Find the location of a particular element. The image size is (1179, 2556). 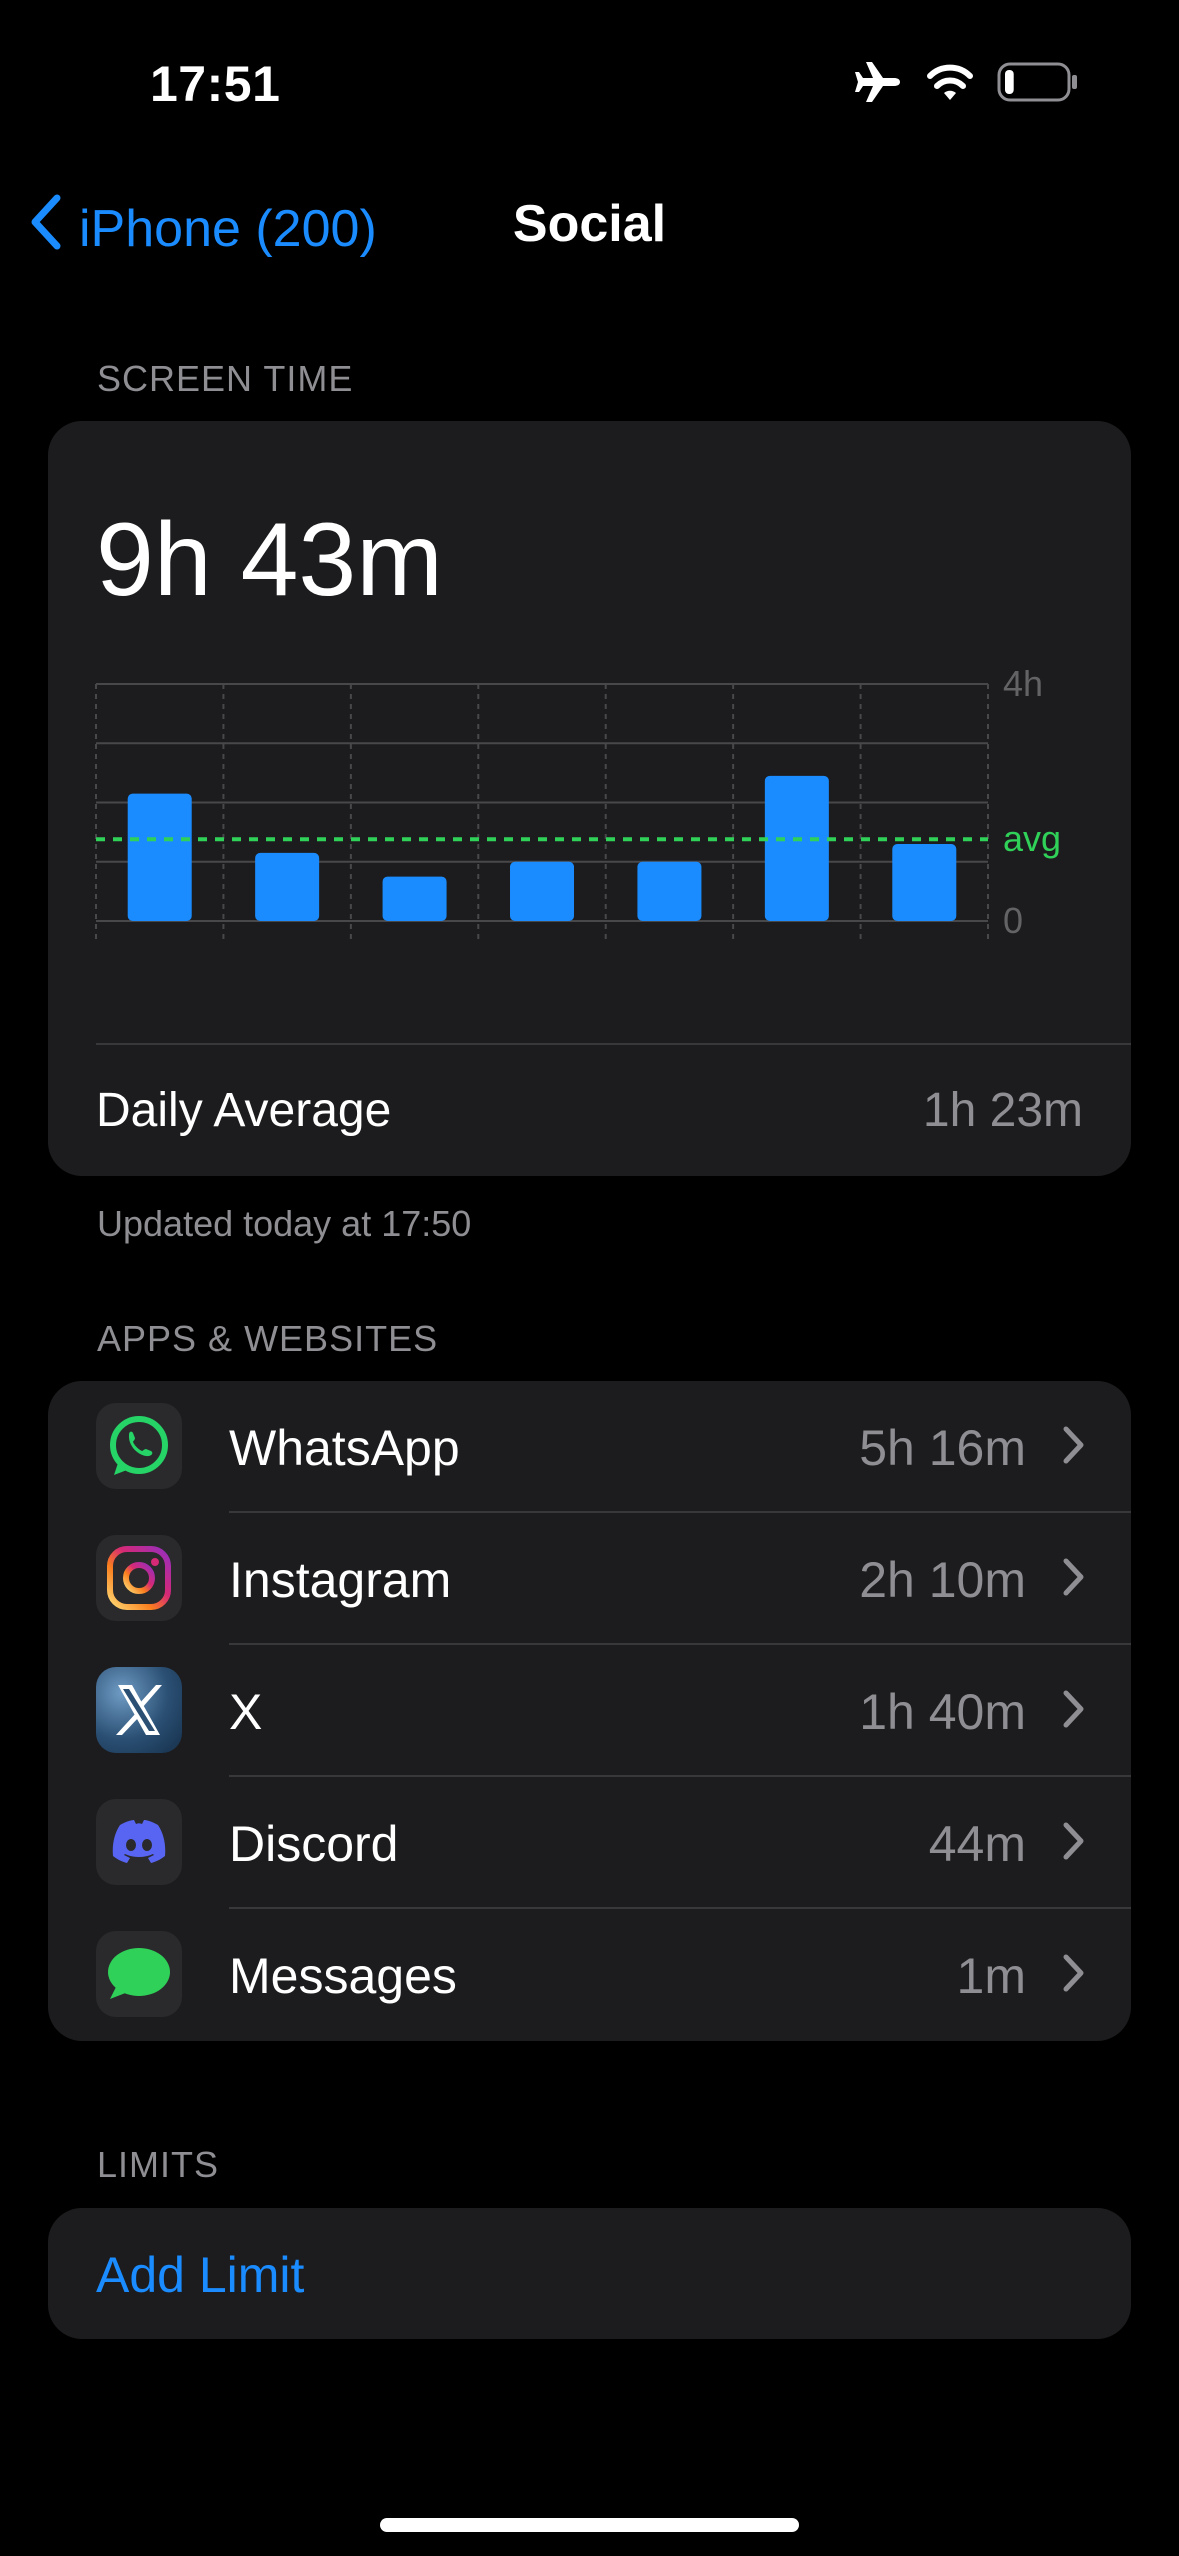

whatsapp-icon is located at coordinates (139, 1446).